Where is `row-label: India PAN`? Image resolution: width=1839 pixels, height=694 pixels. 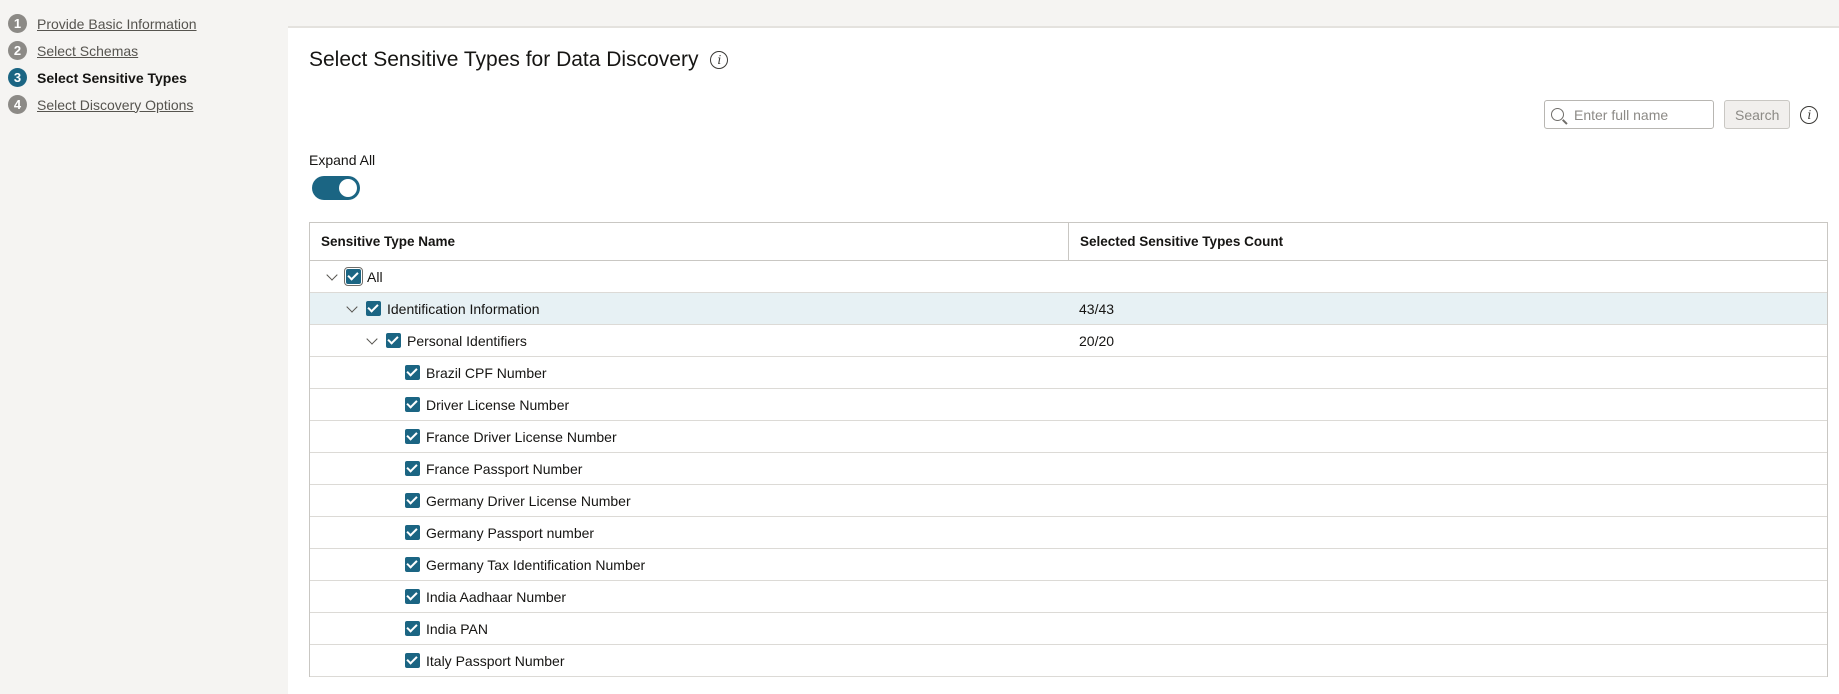
row-label: India PAN is located at coordinates (457, 628).